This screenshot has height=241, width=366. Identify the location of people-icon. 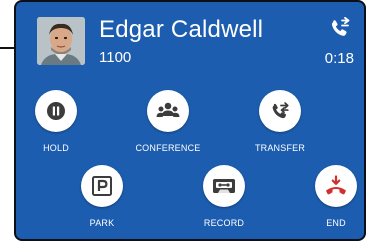
(168, 111).